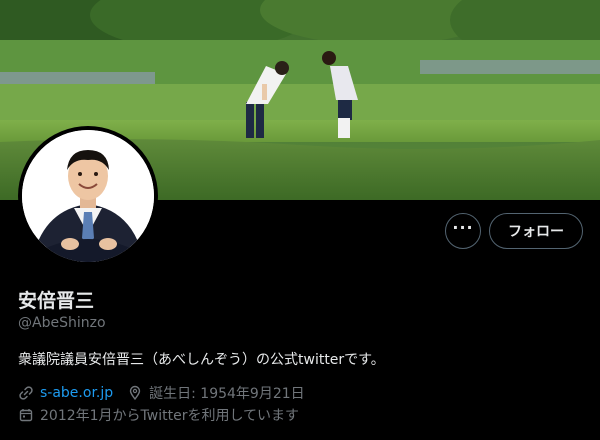 Image resolution: width=600 pixels, height=440 pixels. Describe the element at coordinates (76, 393) in the screenshot. I see `profile-website-link: s-abe.or.jp` at that location.